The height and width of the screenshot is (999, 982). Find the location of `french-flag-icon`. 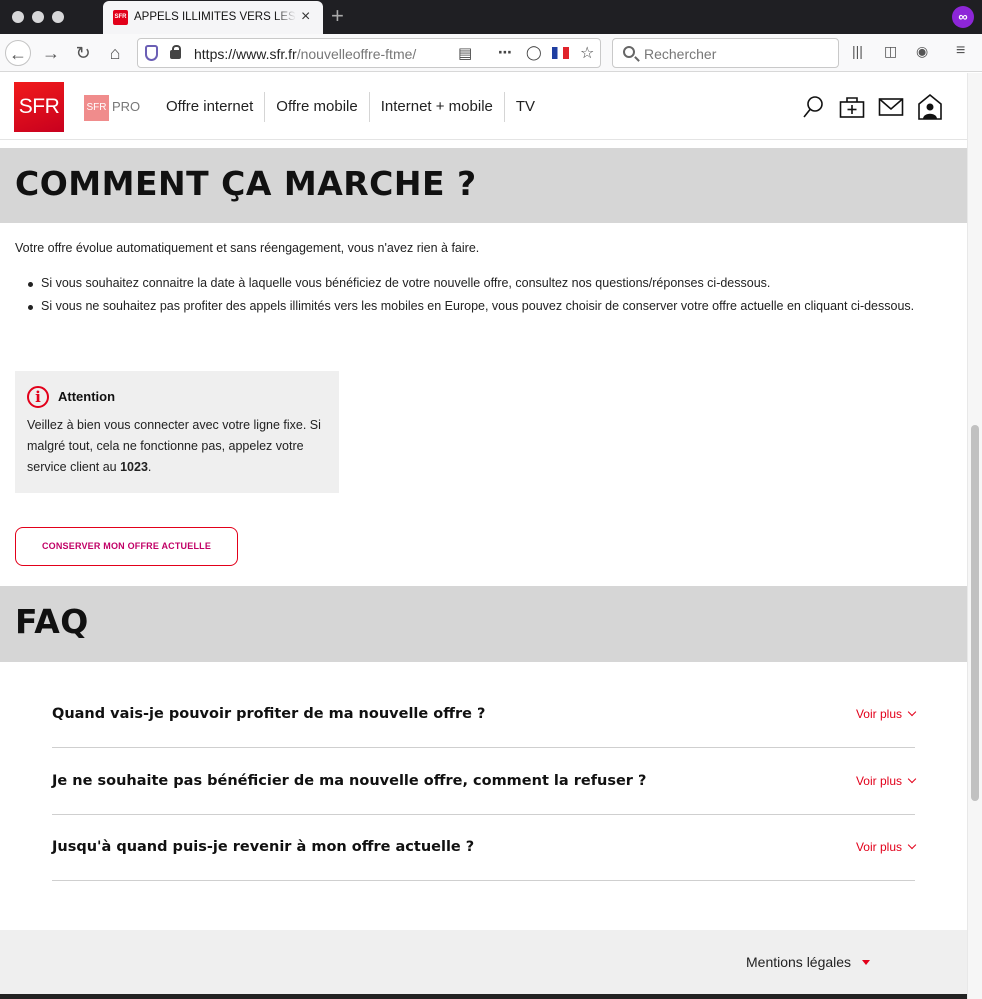

french-flag-icon is located at coordinates (560, 53).